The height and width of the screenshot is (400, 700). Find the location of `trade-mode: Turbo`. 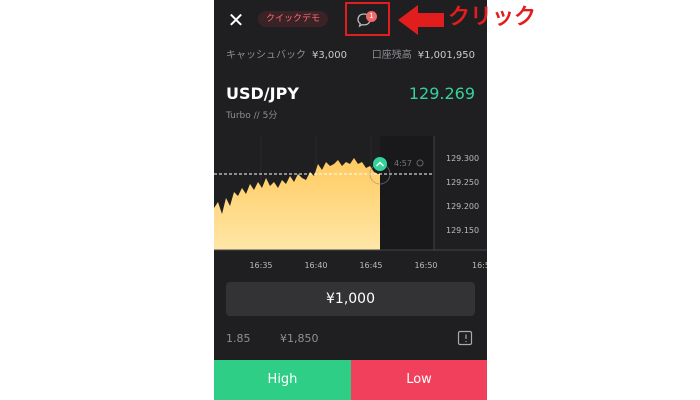

trade-mode: Turbo is located at coordinates (238, 116).